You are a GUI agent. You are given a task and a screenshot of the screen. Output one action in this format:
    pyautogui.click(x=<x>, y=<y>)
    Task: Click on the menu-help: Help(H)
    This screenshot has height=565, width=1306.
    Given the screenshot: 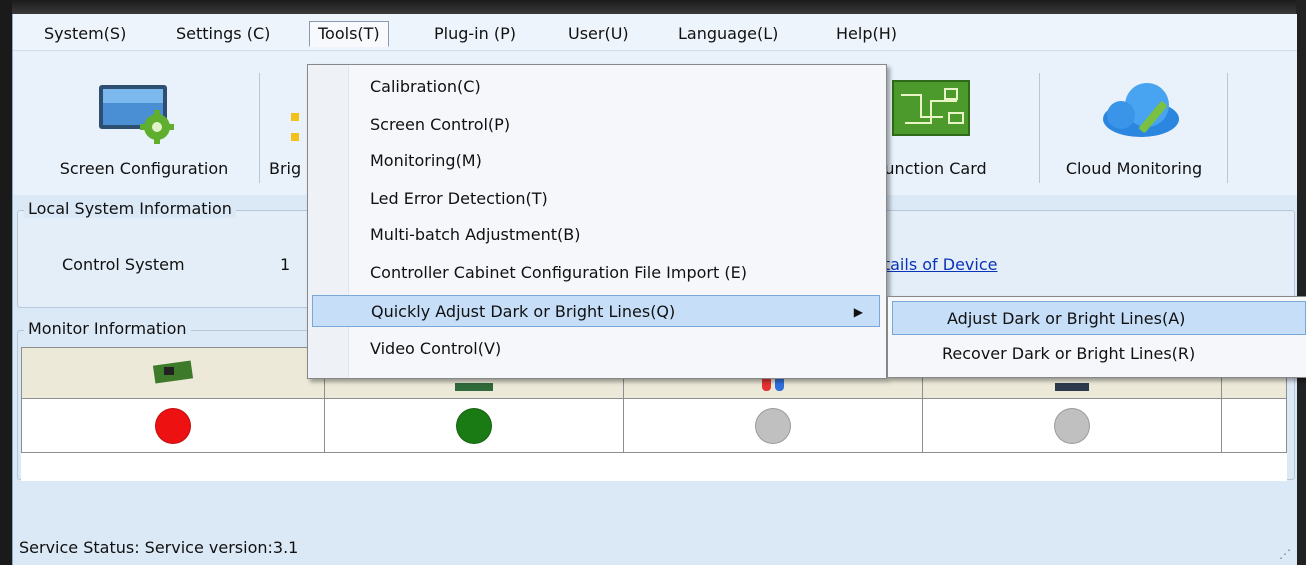 What is the action you would take?
    pyautogui.click(x=866, y=34)
    